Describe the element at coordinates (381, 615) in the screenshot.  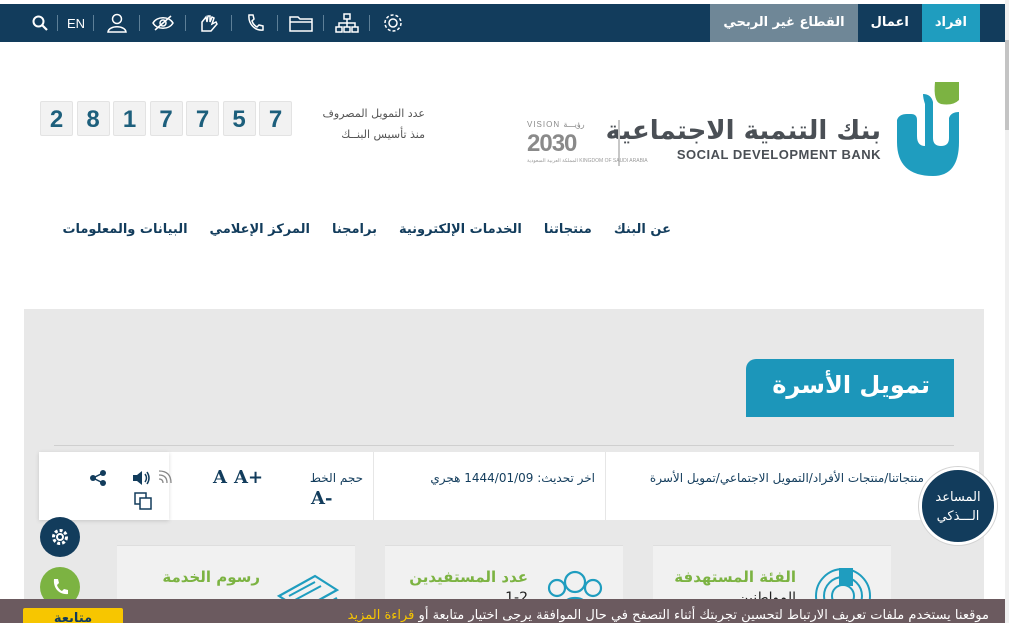
I see `cookie-read-more-link: قراءة المزيد` at that location.